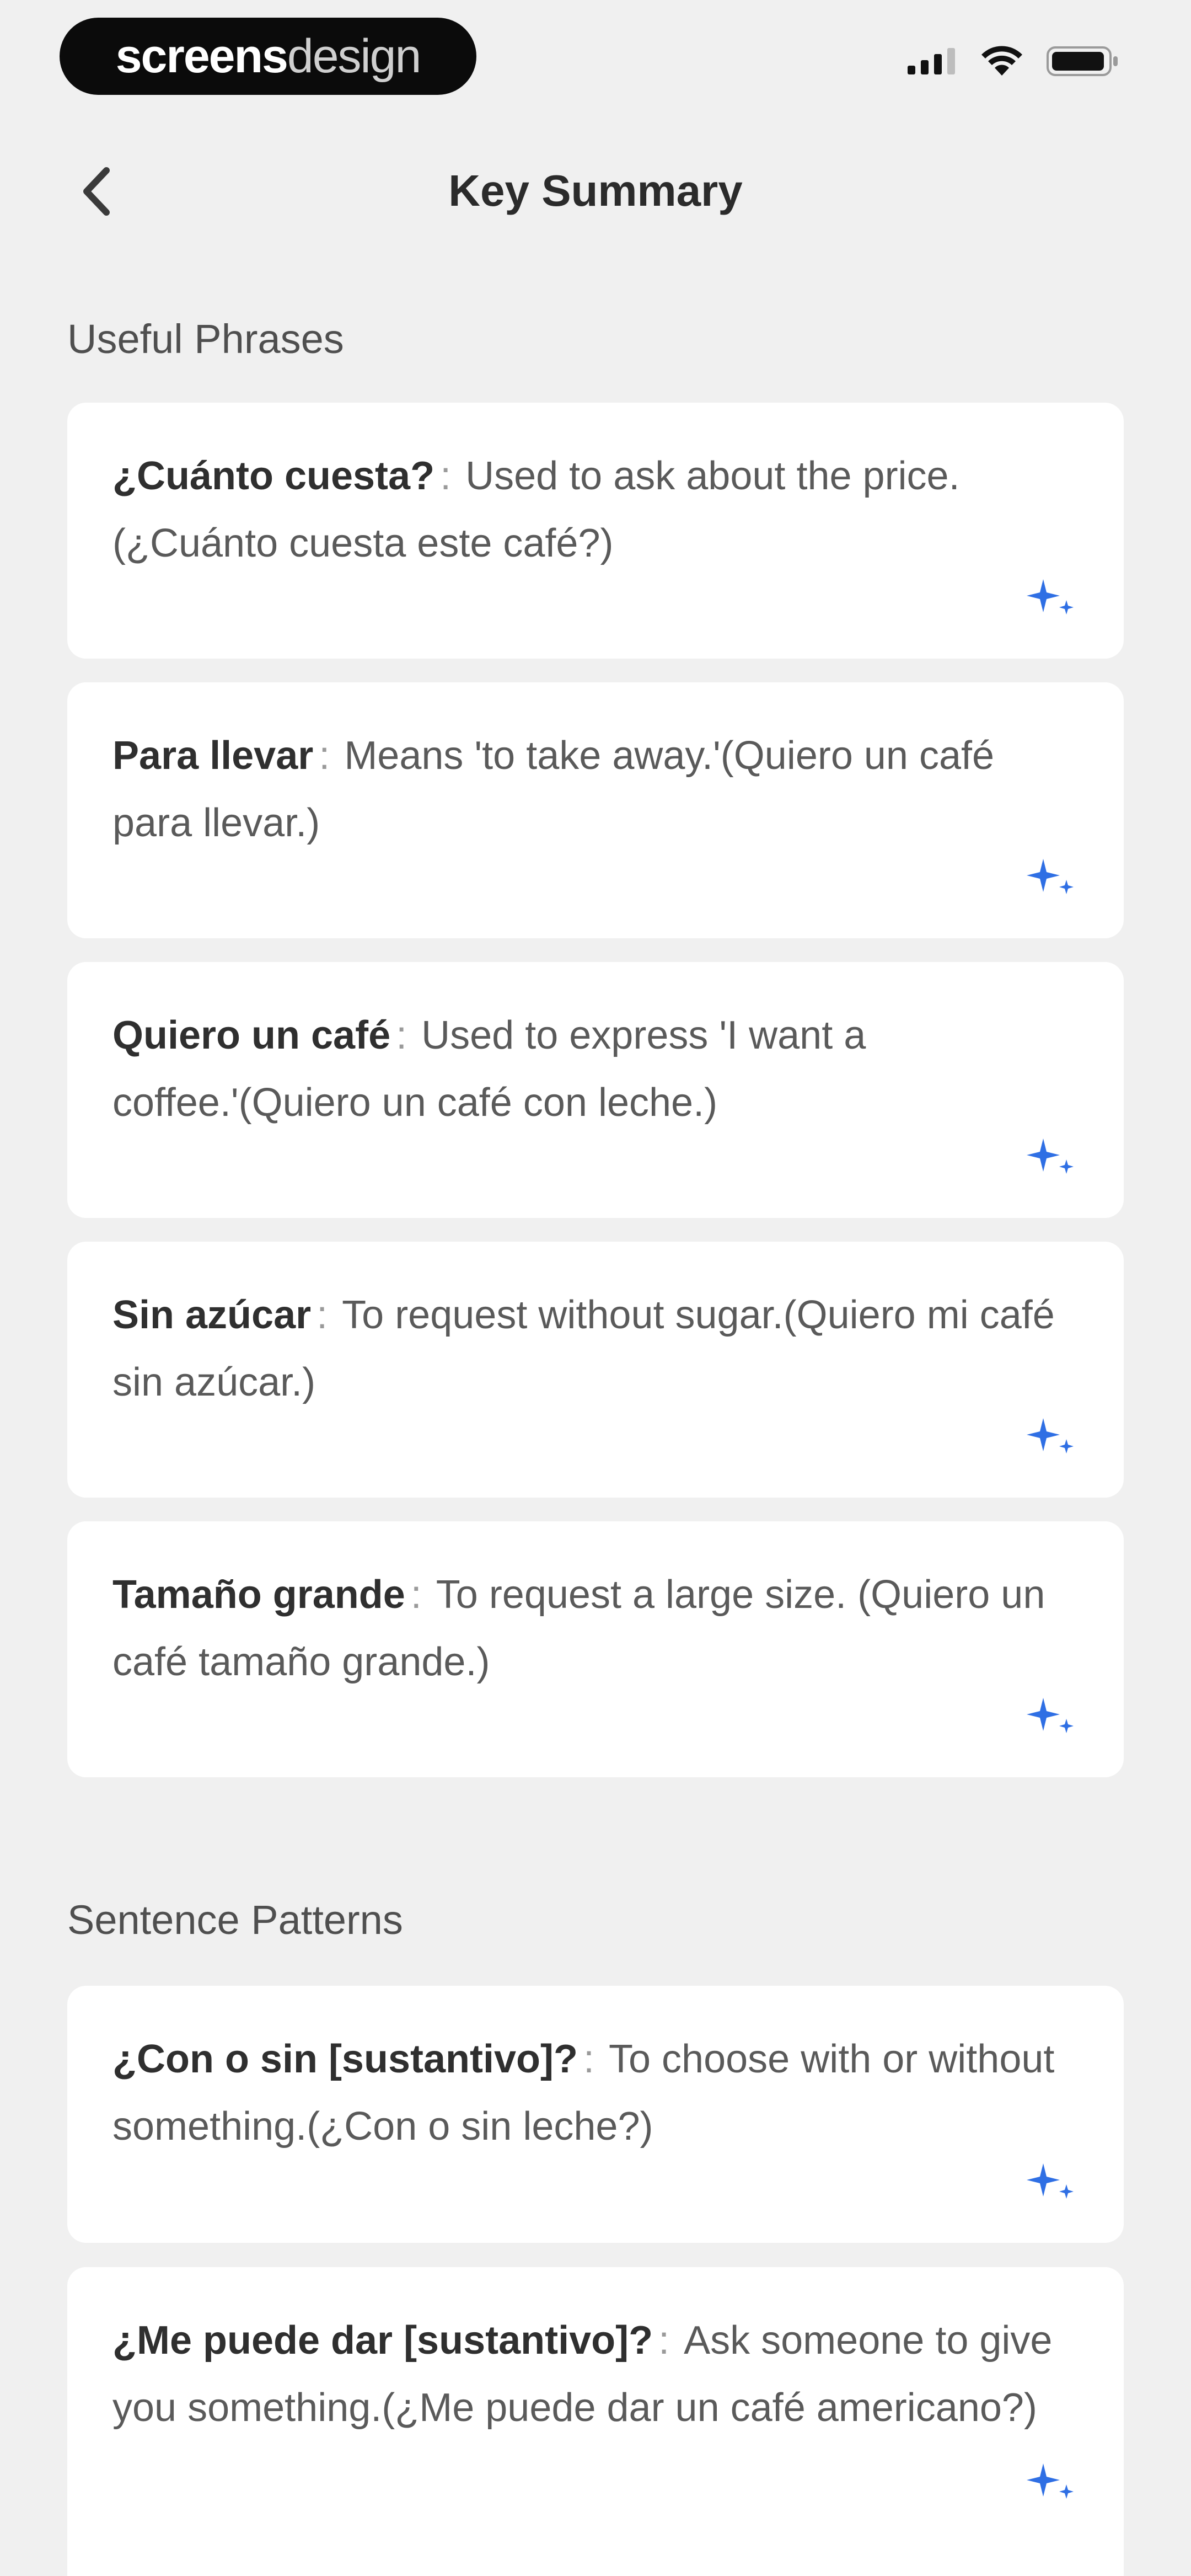  I want to click on card-term: Quiero un café, so click(252, 1035).